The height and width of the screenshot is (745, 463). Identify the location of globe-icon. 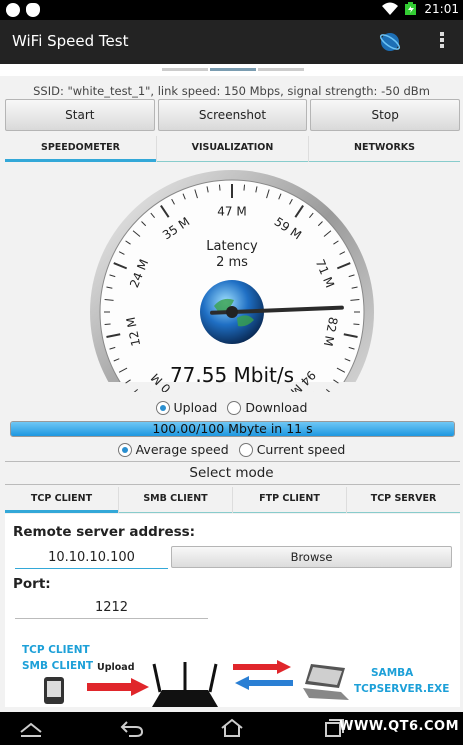
(390, 42).